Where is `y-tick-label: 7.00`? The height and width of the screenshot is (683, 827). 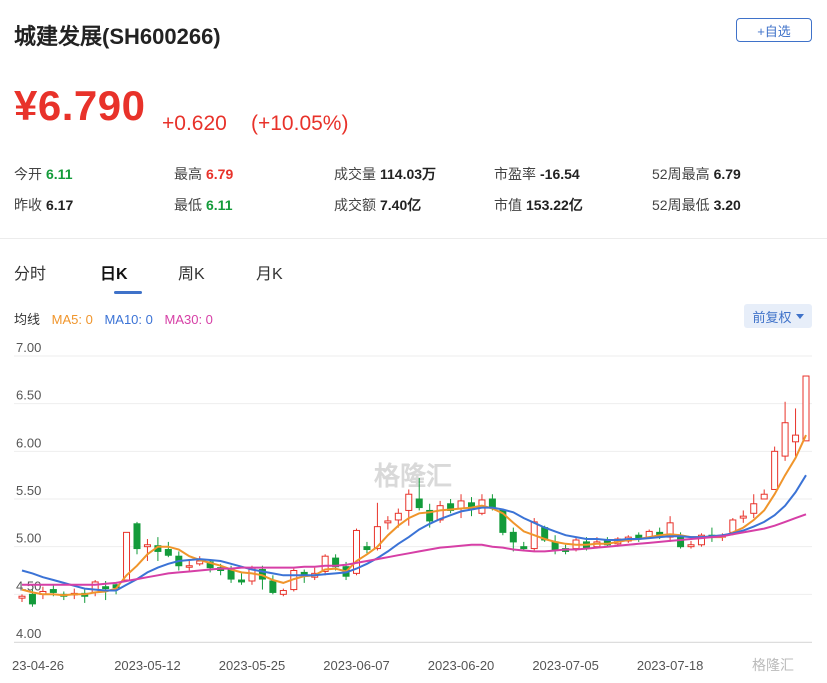 y-tick-label: 7.00 is located at coordinates (28, 347).